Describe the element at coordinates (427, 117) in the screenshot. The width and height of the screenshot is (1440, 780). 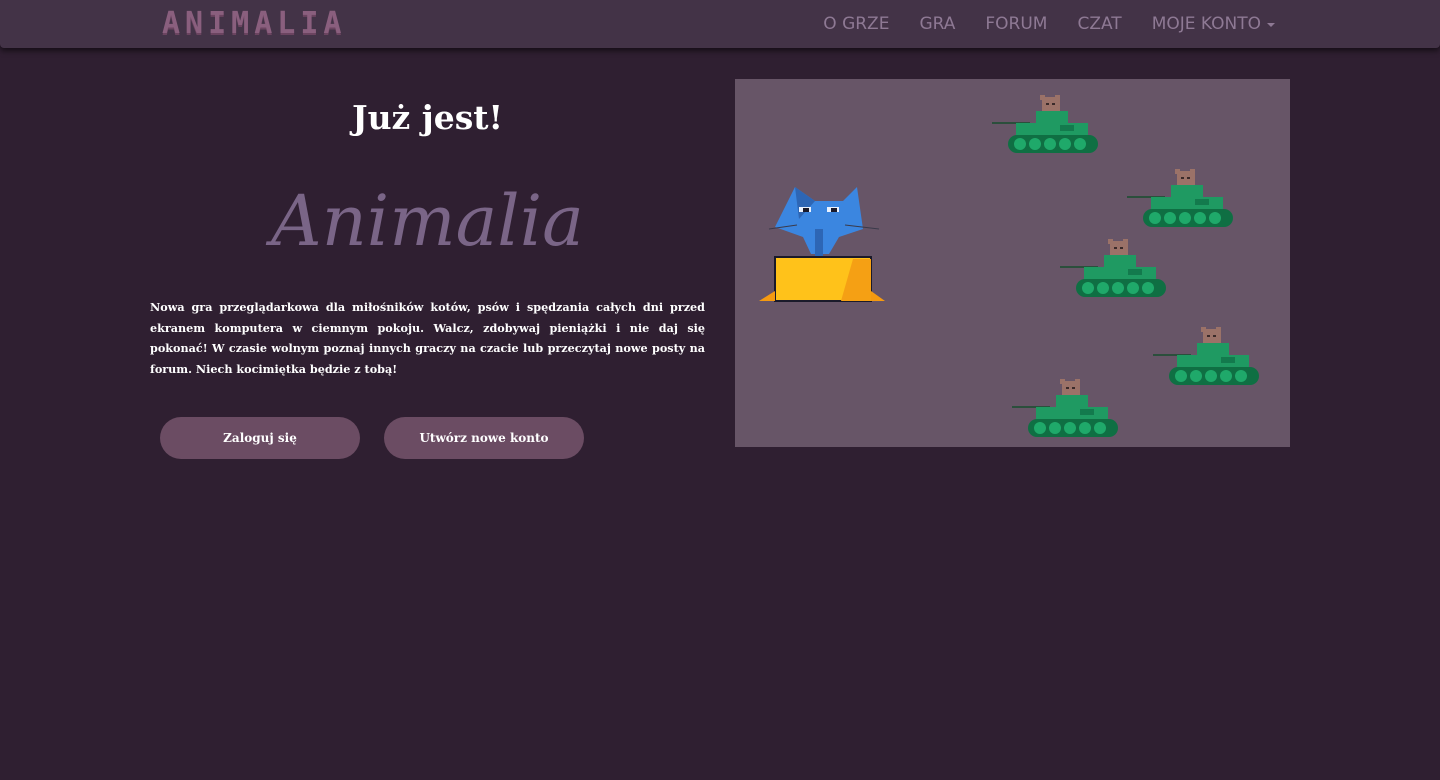
I see `hero-headline: Już jest!` at that location.